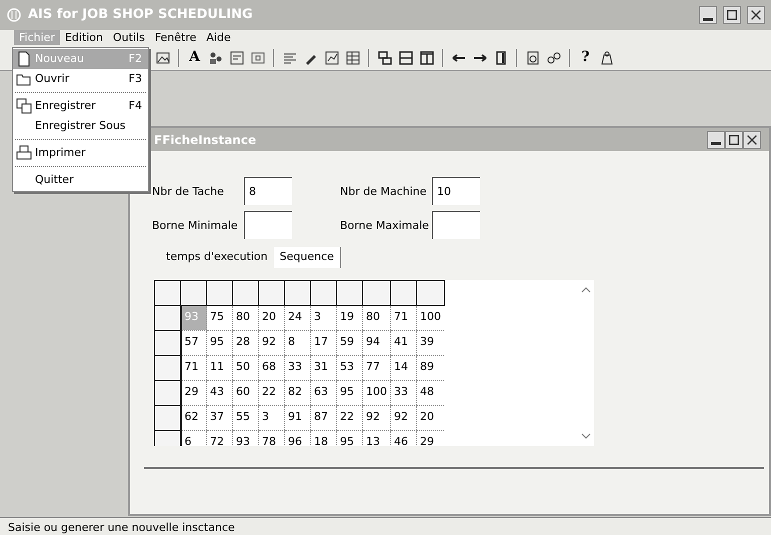 The height and width of the screenshot is (535, 771). Describe the element at coordinates (80, 153) in the screenshot. I see `menu-entry: Imprimer` at that location.